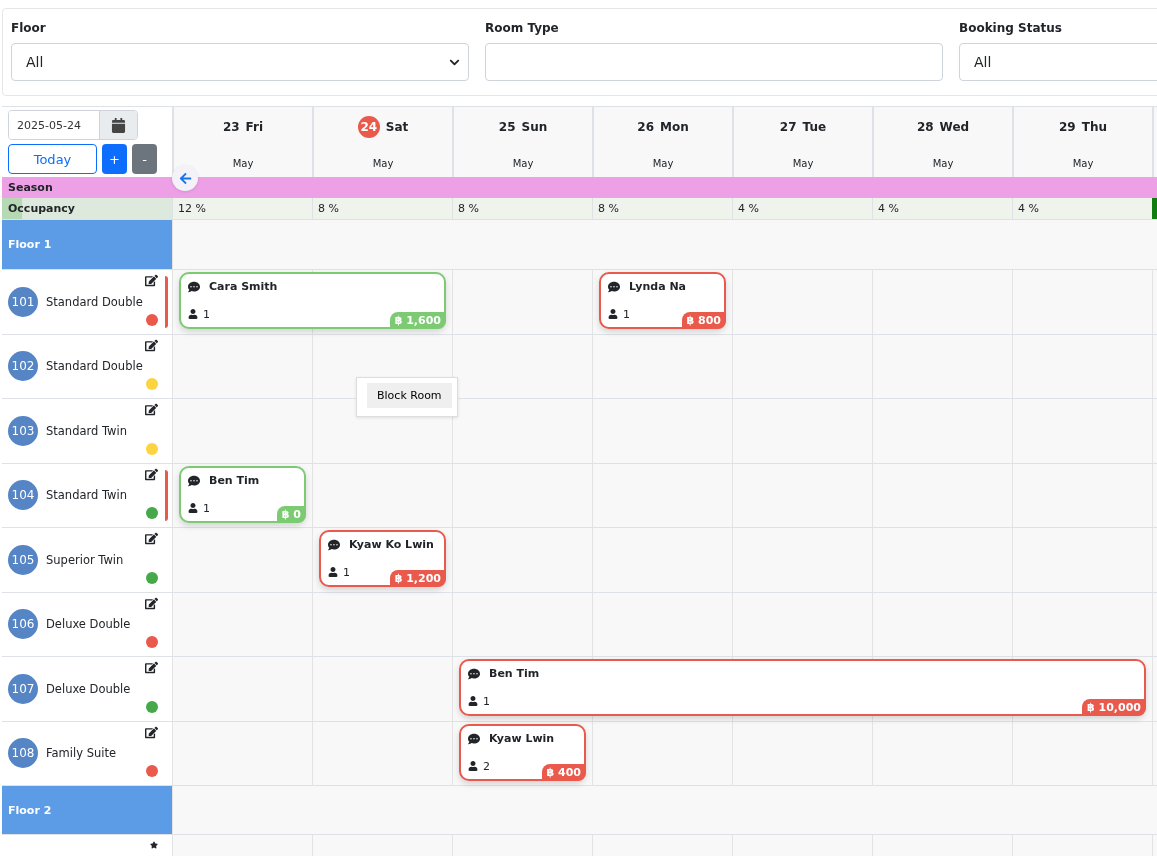 Image resolution: width=1157 pixels, height=856 pixels. Describe the element at coordinates (242, 494) in the screenshot. I see `booking-card: Ben Tim 1 ฿ 0` at that location.